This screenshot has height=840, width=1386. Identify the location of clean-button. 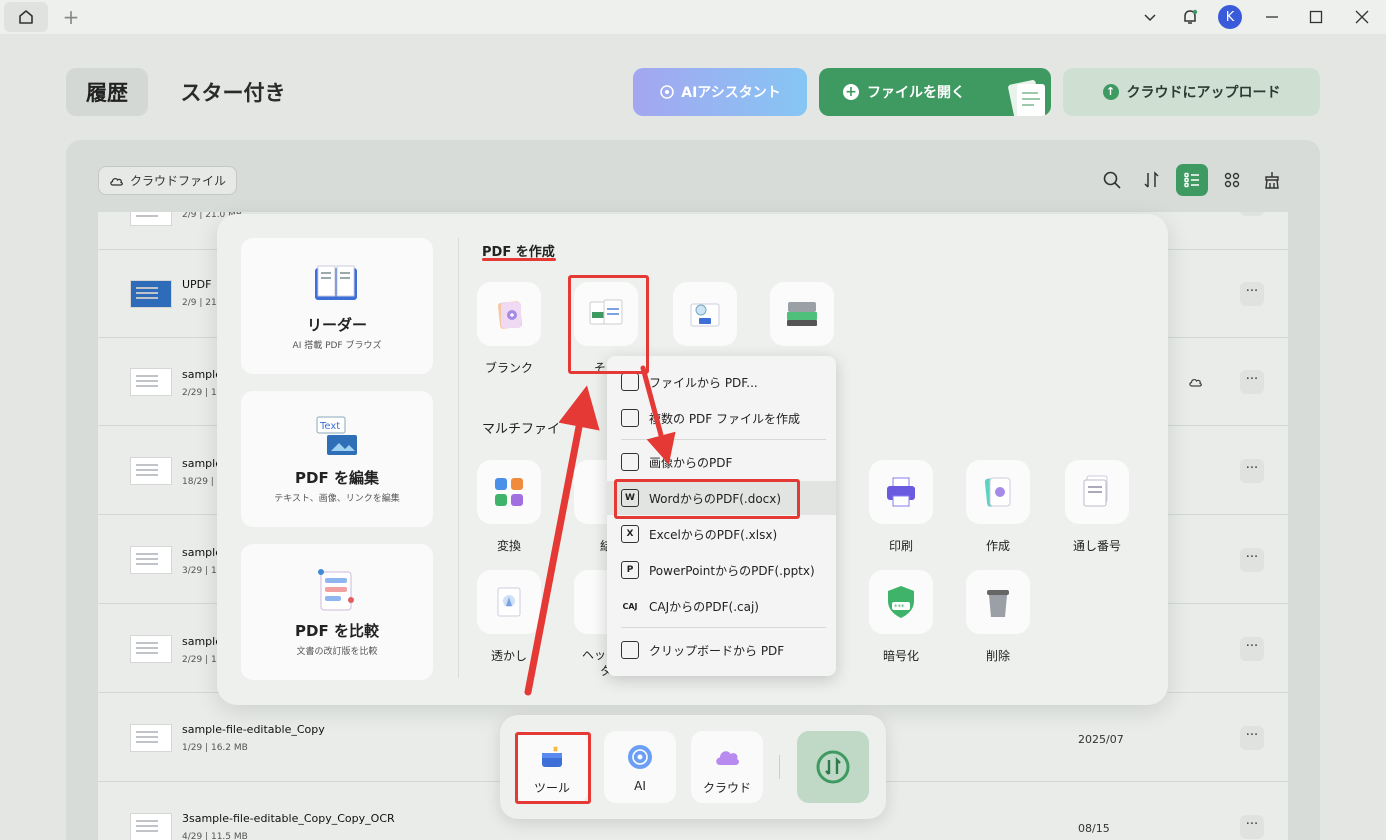
(1272, 180).